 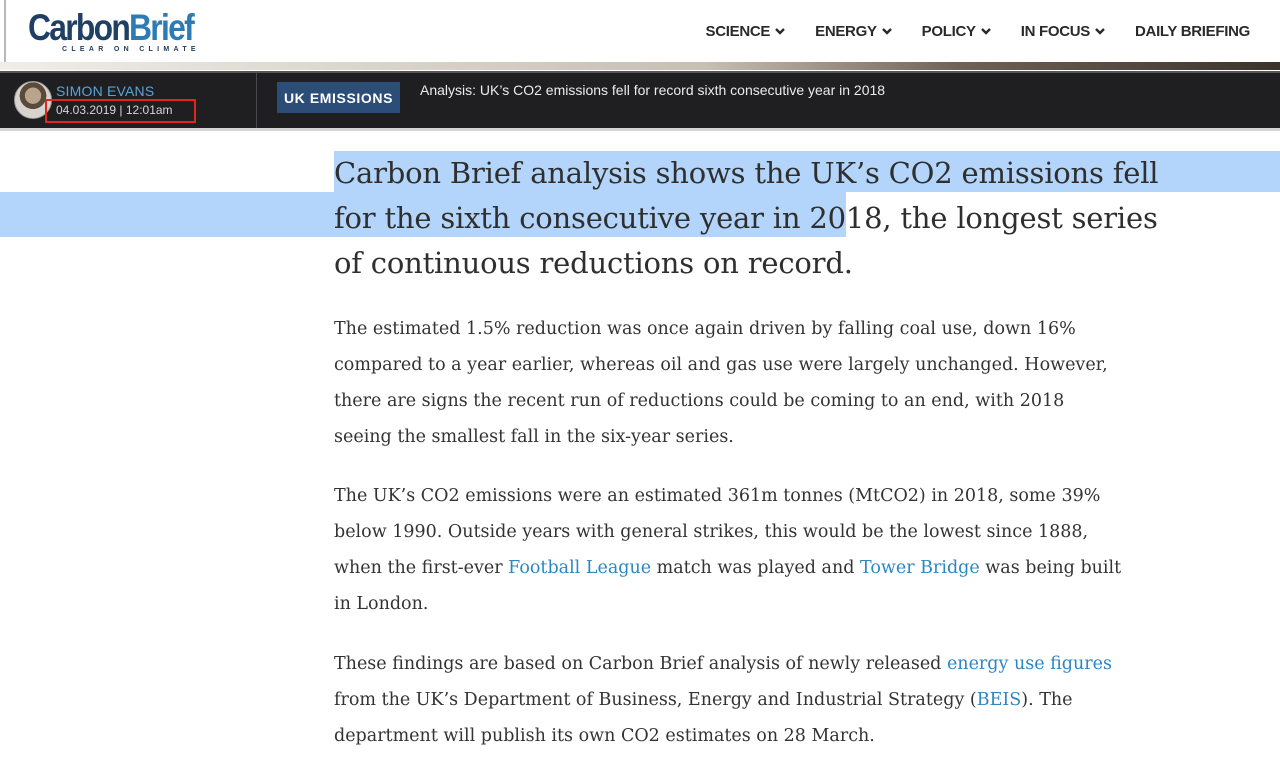 I want to click on logo-tagline: CLEAR ON CLIMATE, so click(x=131, y=49).